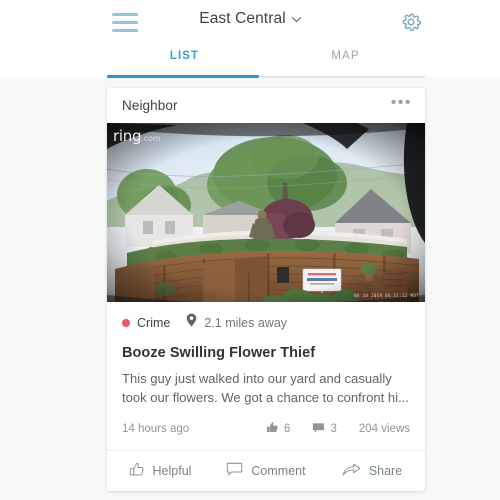  I want to click on post-source-label: Neighbor, so click(150, 105).